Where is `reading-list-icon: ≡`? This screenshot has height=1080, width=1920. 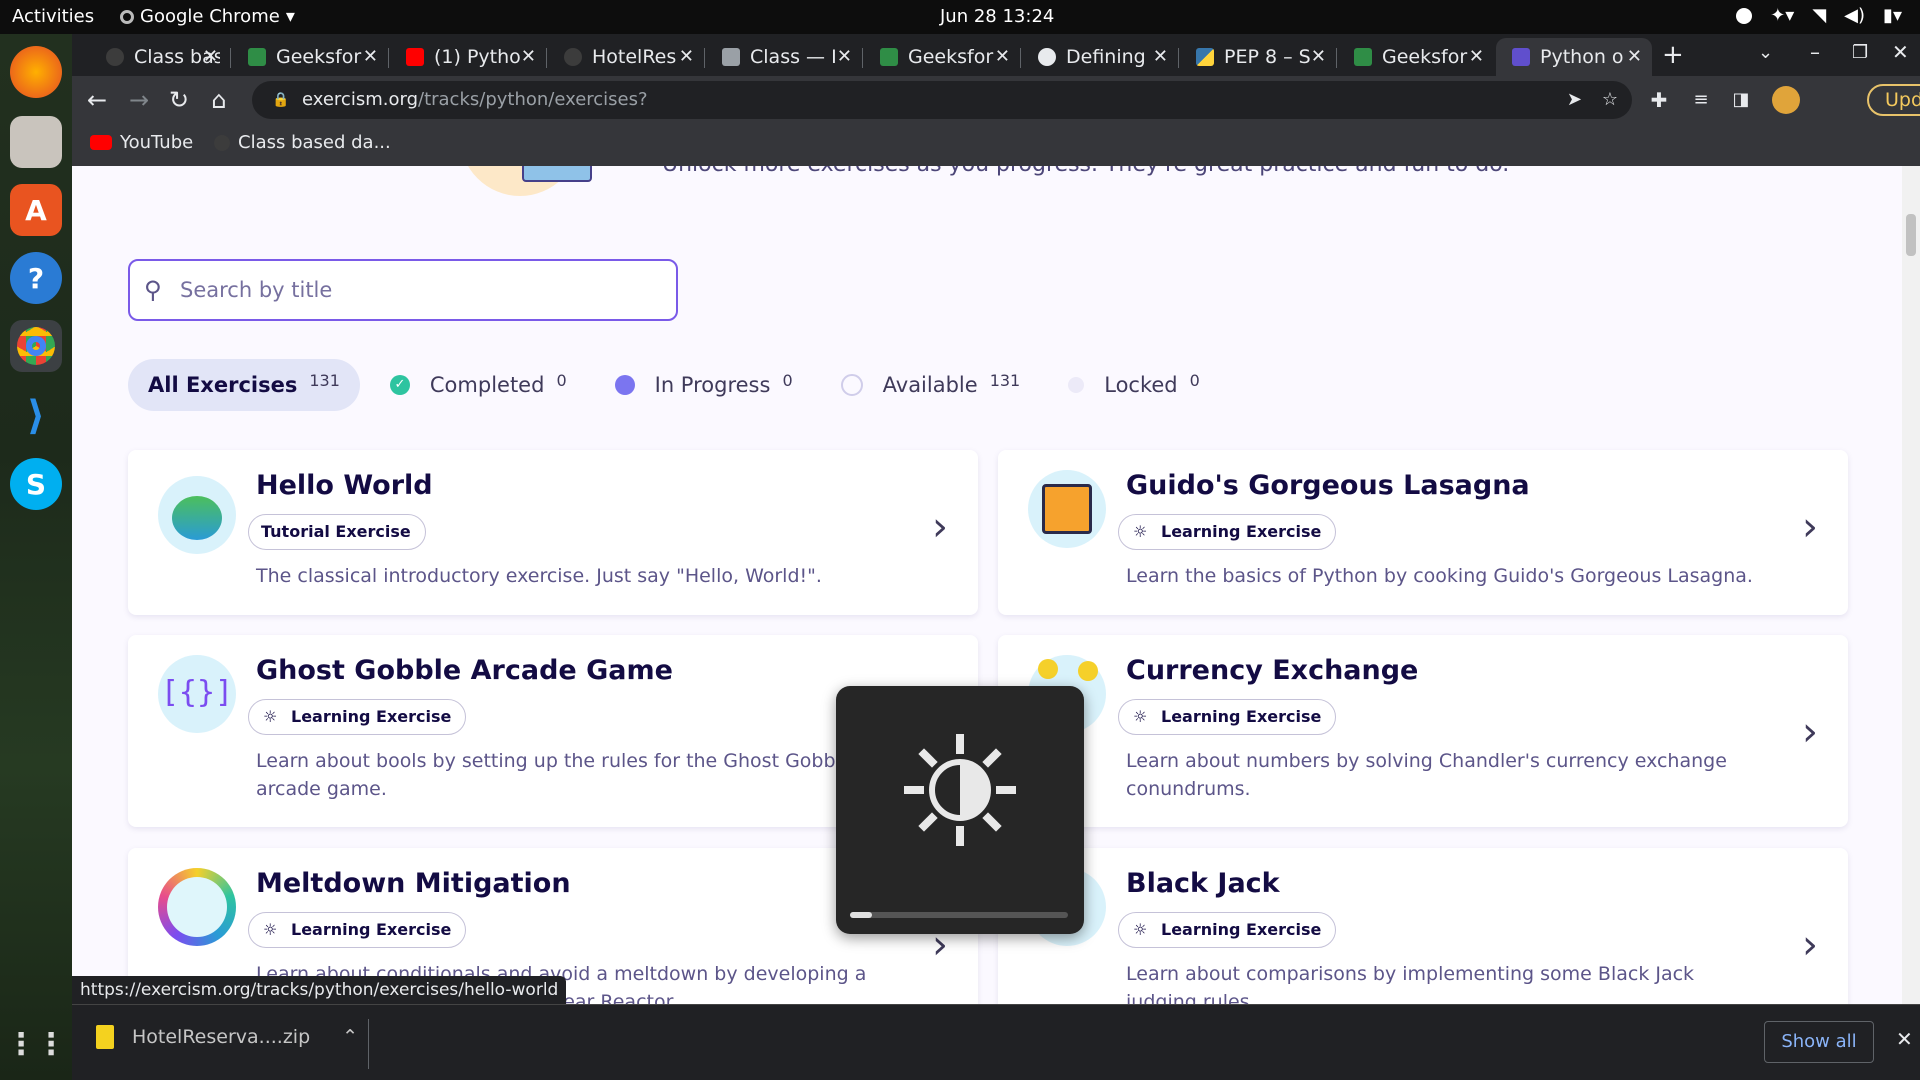 reading-list-icon: ≡ is located at coordinates (1701, 100).